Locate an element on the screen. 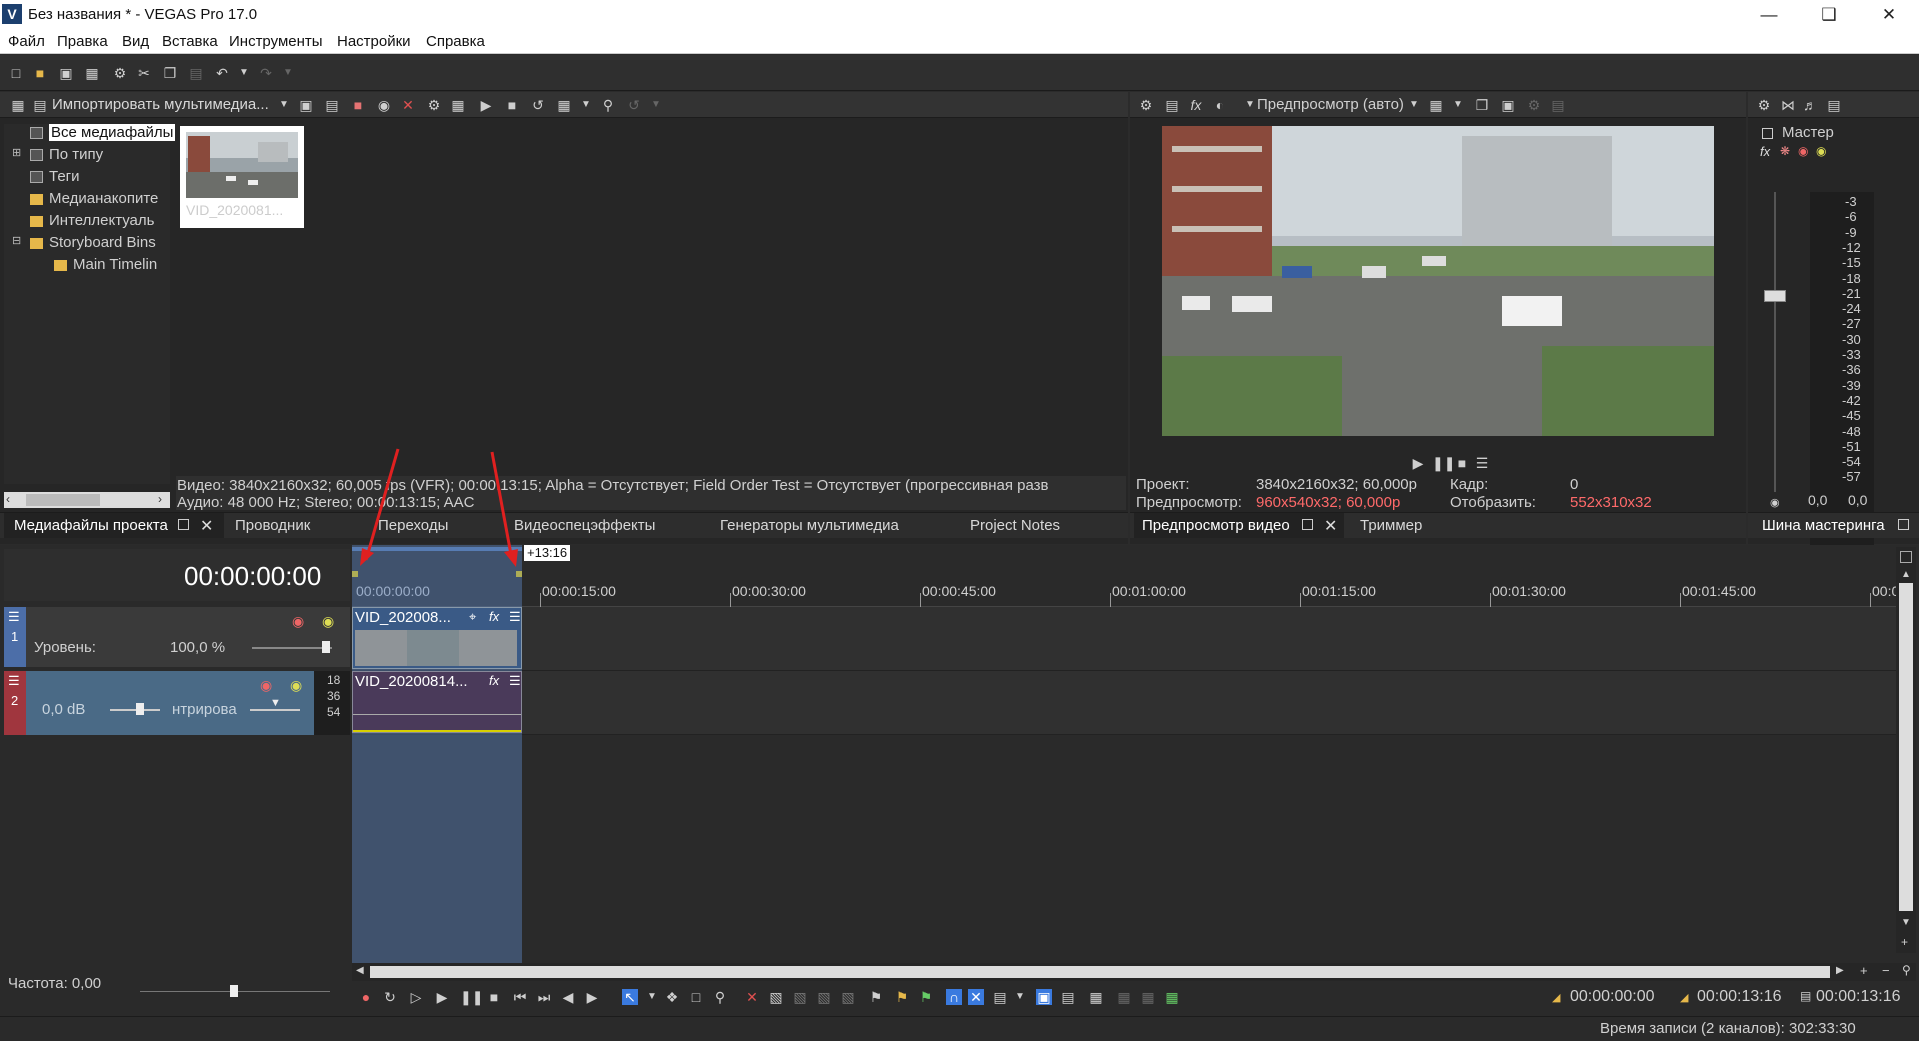 The image size is (1919, 1041). timeline-vscroll: ▲ ▼ + is located at coordinates (1906, 750).